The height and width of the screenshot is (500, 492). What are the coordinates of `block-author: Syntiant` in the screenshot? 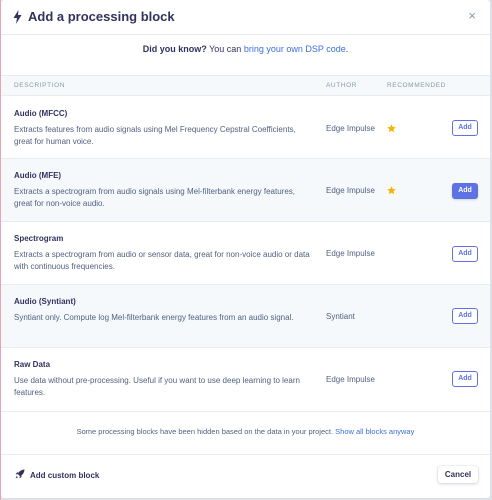 It's located at (340, 316).